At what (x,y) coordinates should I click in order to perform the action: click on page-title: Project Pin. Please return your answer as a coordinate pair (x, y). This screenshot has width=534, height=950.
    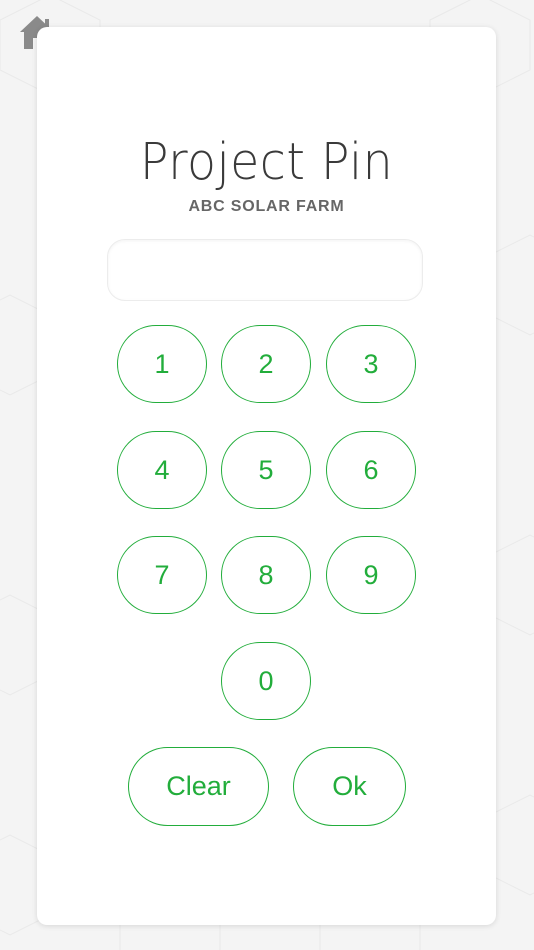
    Looking at the image, I should click on (266, 162).